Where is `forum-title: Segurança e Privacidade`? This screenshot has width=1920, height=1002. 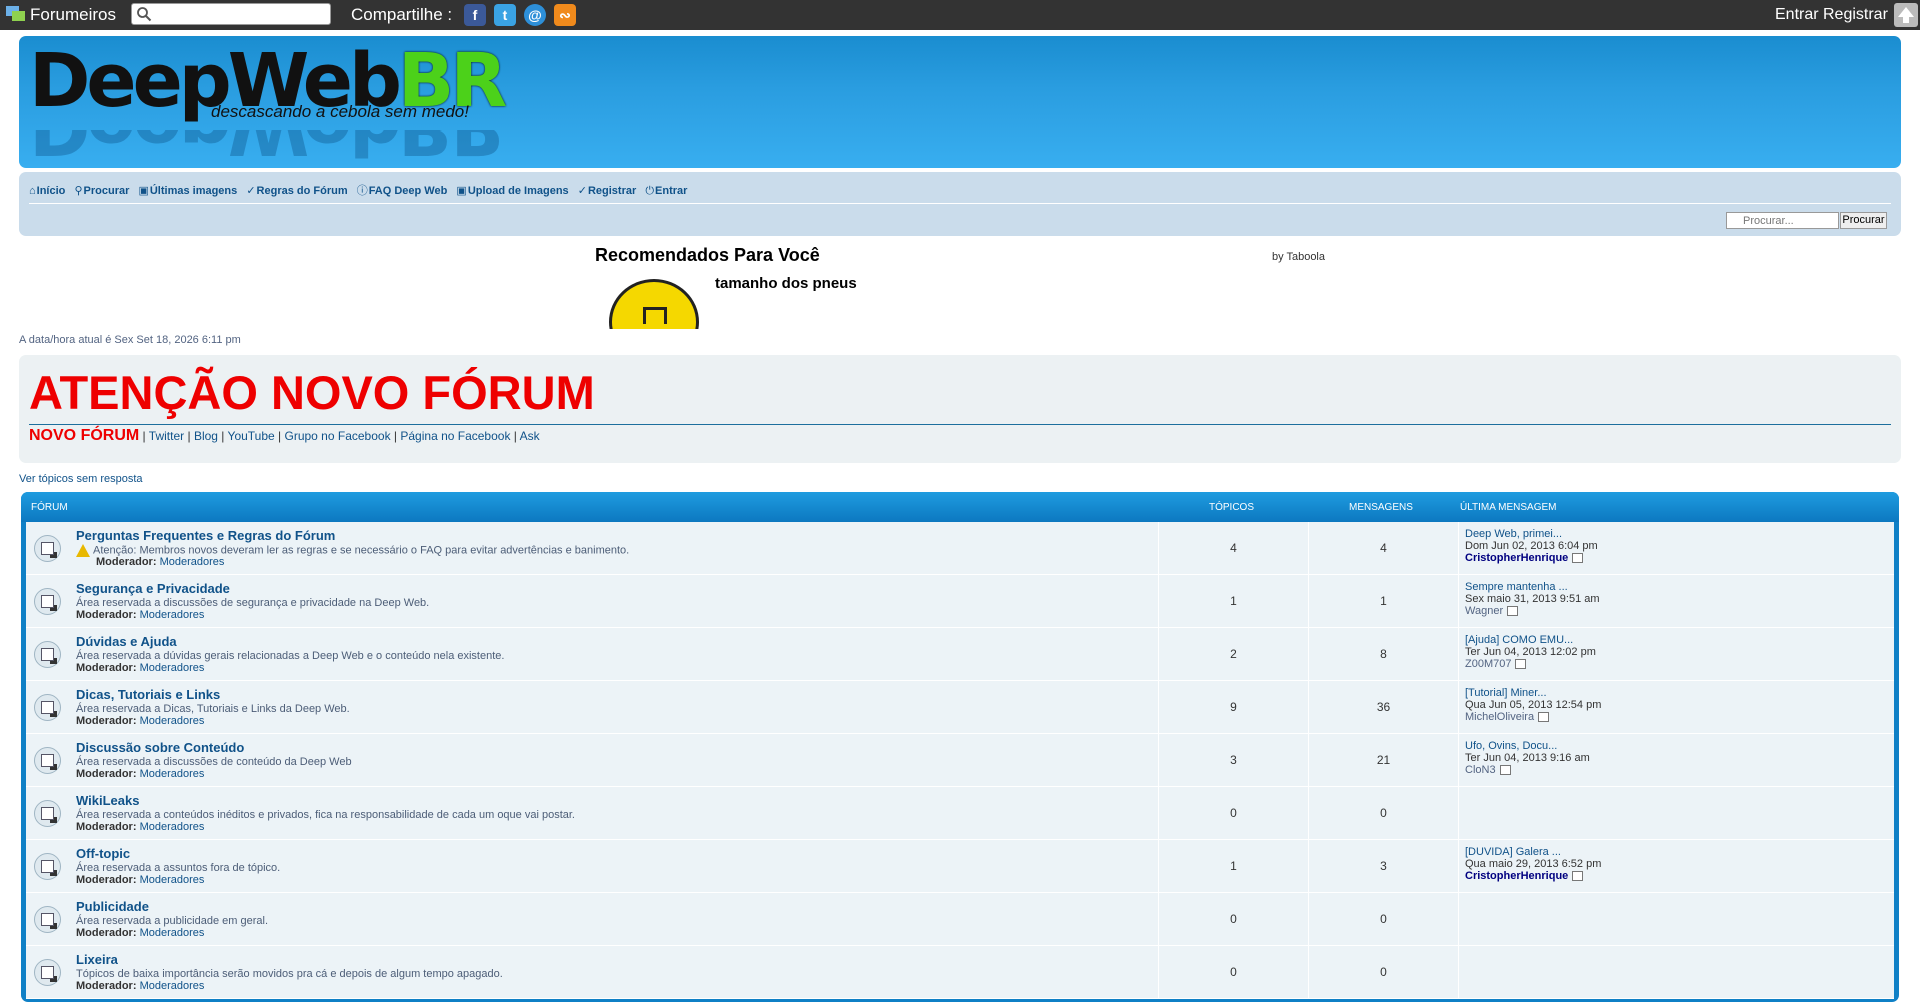 forum-title: Segurança e Privacidade is located at coordinates (153, 588).